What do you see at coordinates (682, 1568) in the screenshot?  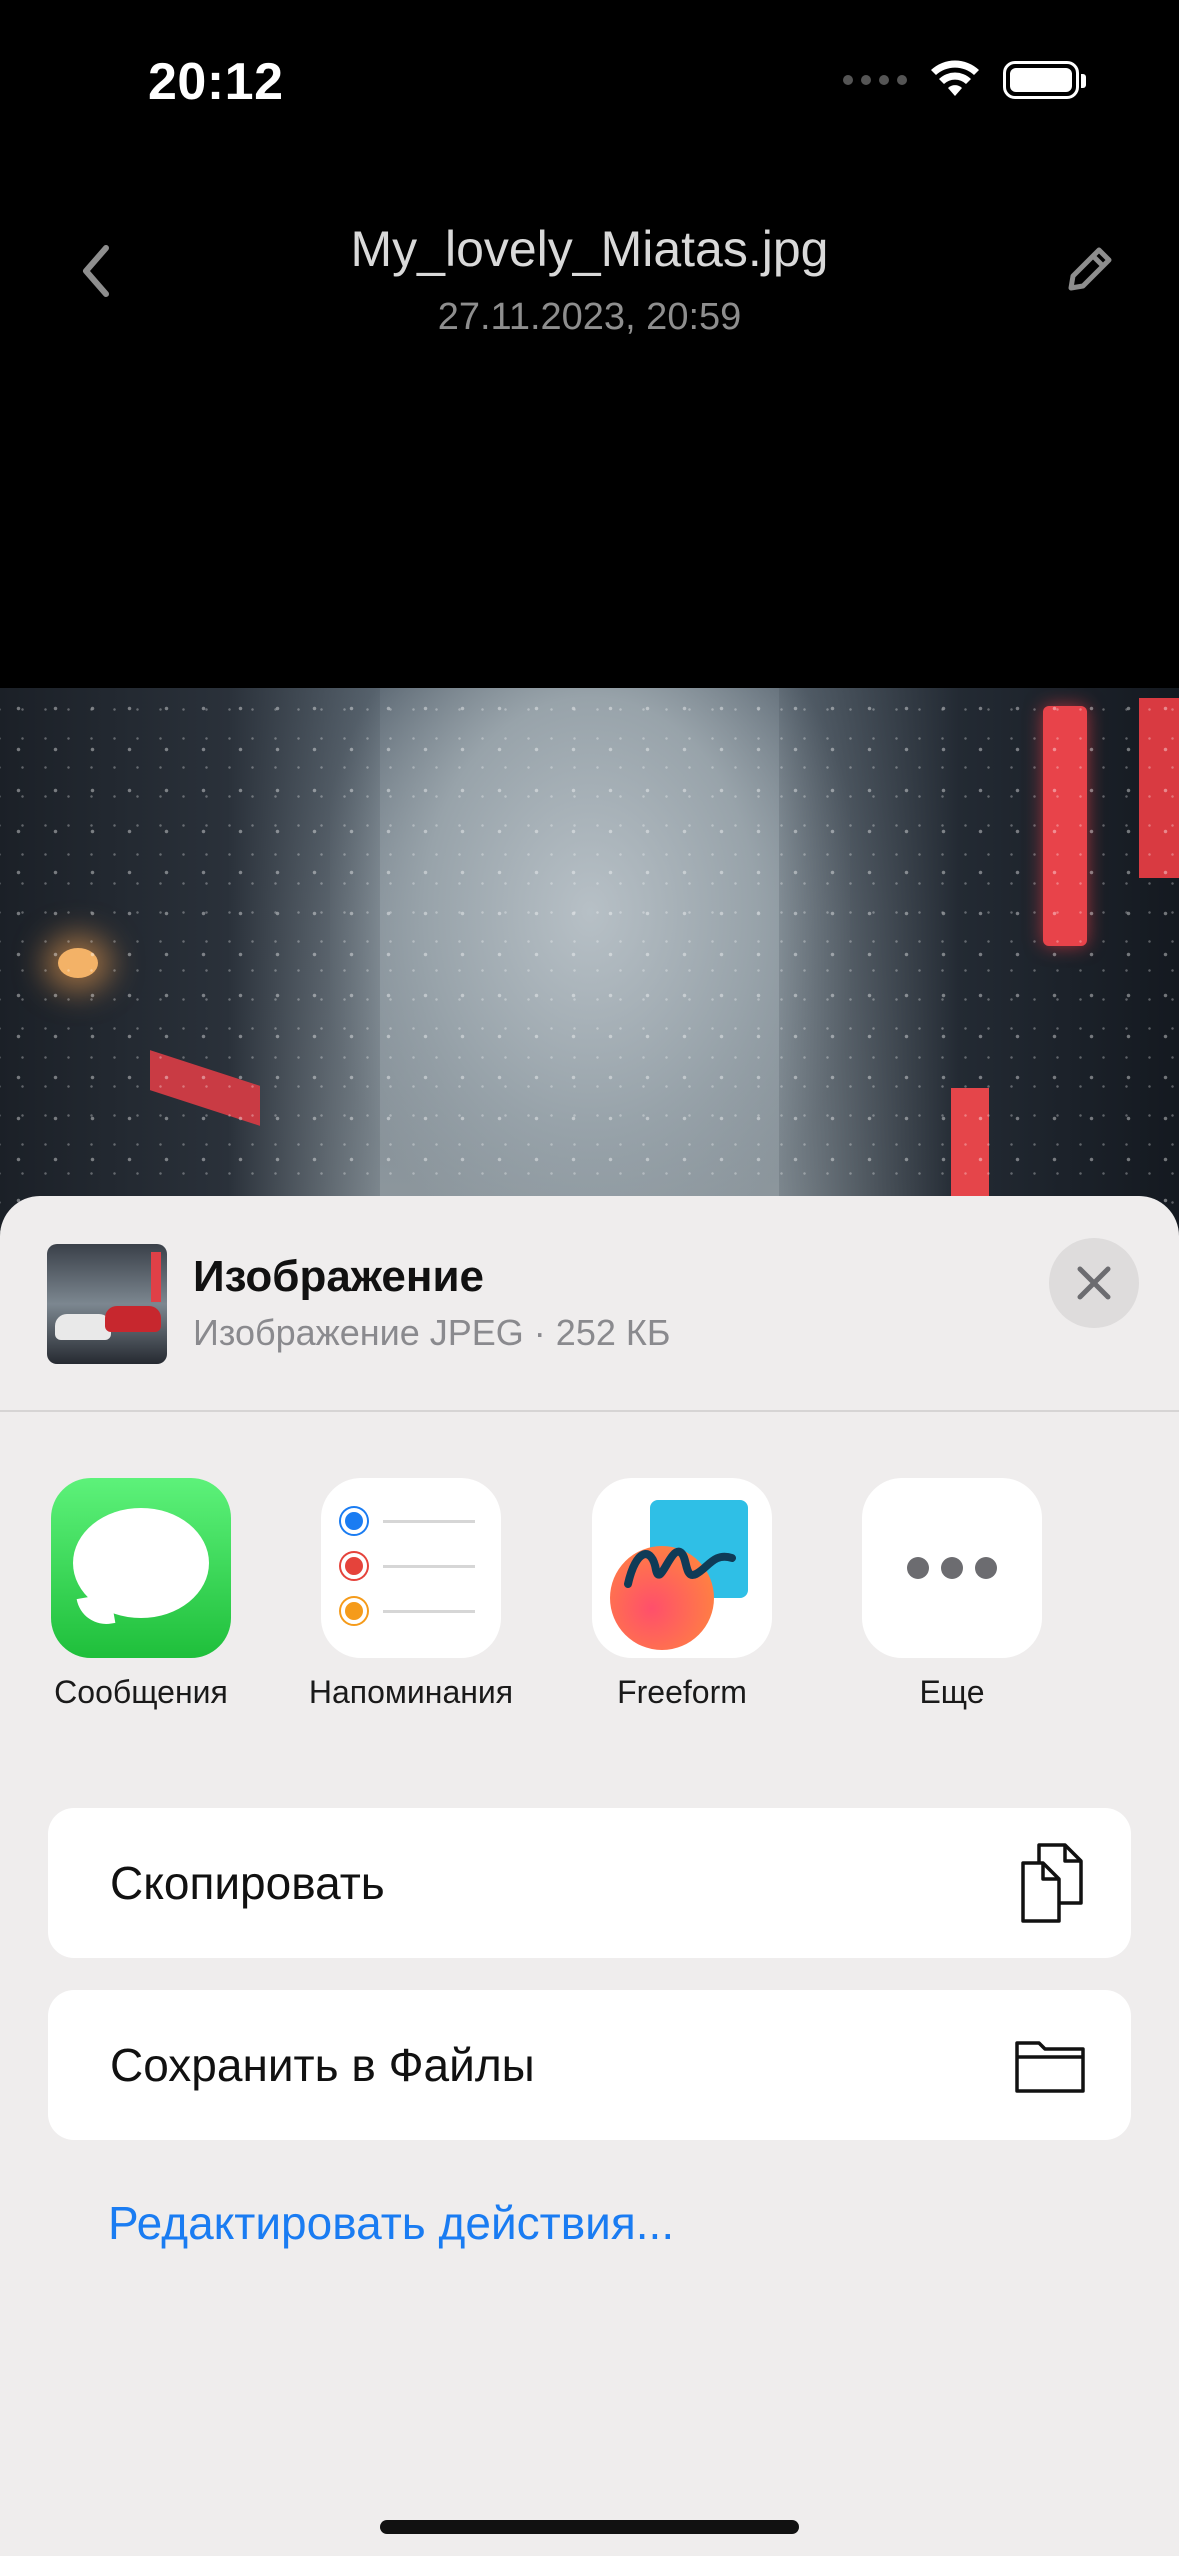 I see `freeform-icon` at bounding box center [682, 1568].